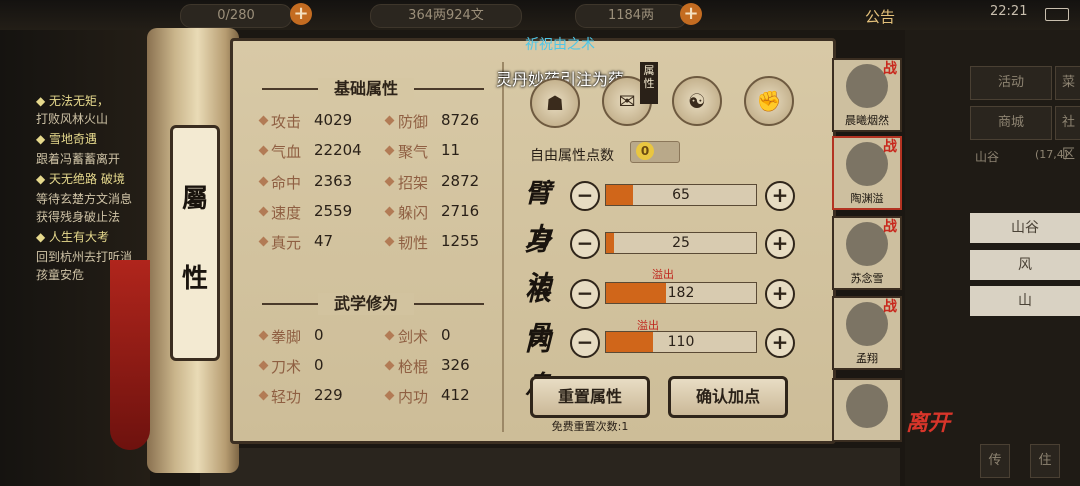  Describe the element at coordinates (286, 367) in the screenshot. I see `stat-label: 刀术` at that location.